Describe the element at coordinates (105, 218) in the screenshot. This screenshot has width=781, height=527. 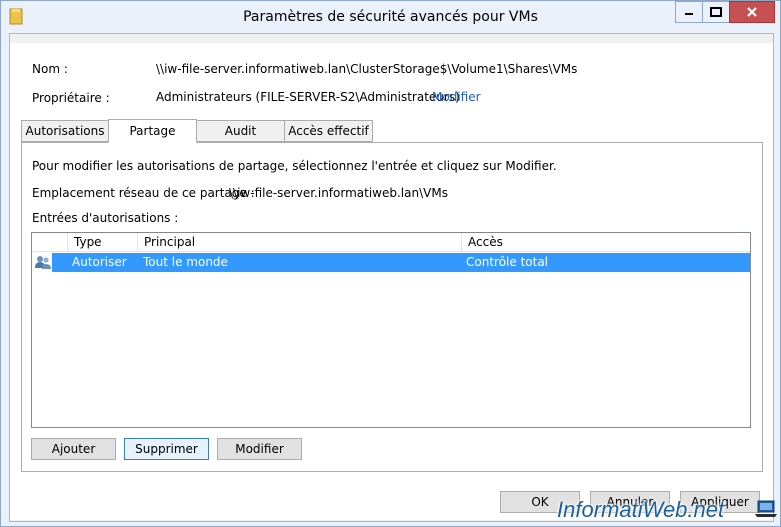
I see `entries-label: Entrées d'autorisations :` at that location.